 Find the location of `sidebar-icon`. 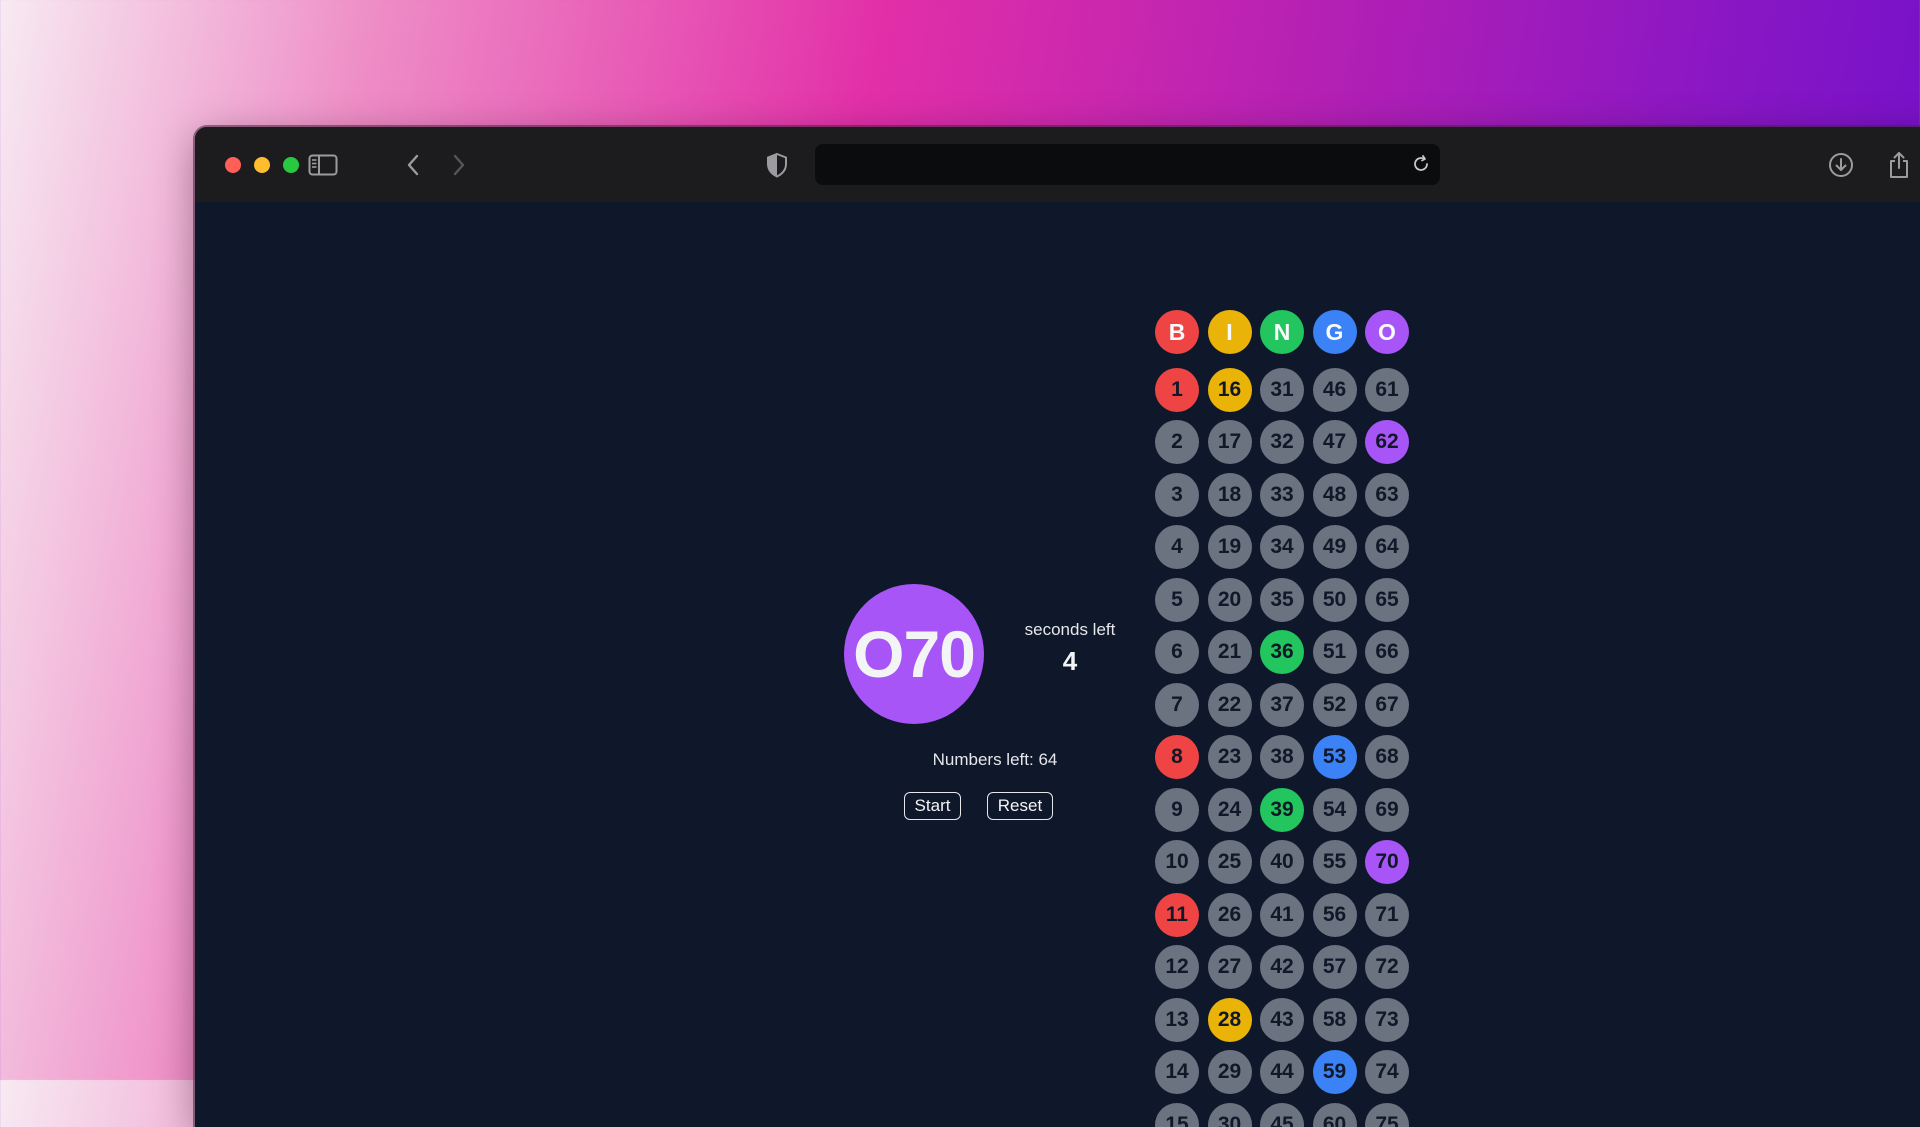

sidebar-icon is located at coordinates (323, 165).